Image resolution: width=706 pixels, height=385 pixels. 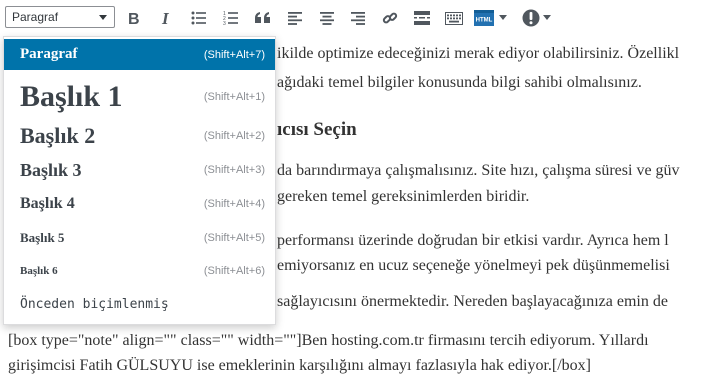 I want to click on html-icon: HTML, so click(x=484, y=18).